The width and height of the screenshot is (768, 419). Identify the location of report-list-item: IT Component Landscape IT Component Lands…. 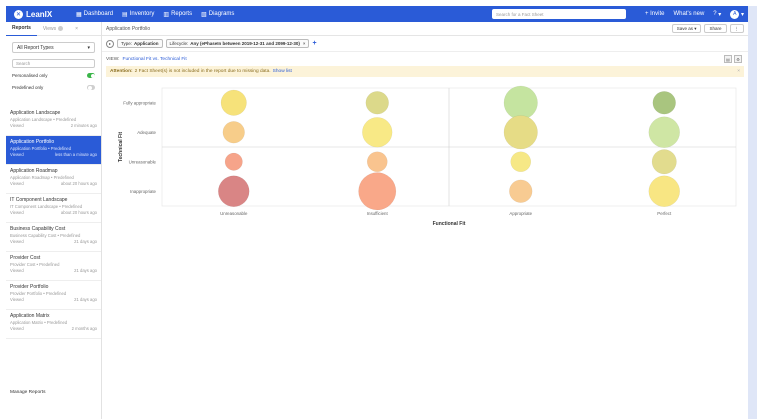
(53, 208).